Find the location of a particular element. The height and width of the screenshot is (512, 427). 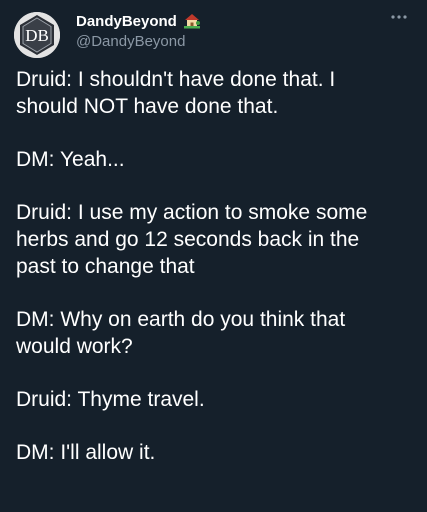

tweet-paragraph: DM: I'll allow it. is located at coordinates (86, 452).